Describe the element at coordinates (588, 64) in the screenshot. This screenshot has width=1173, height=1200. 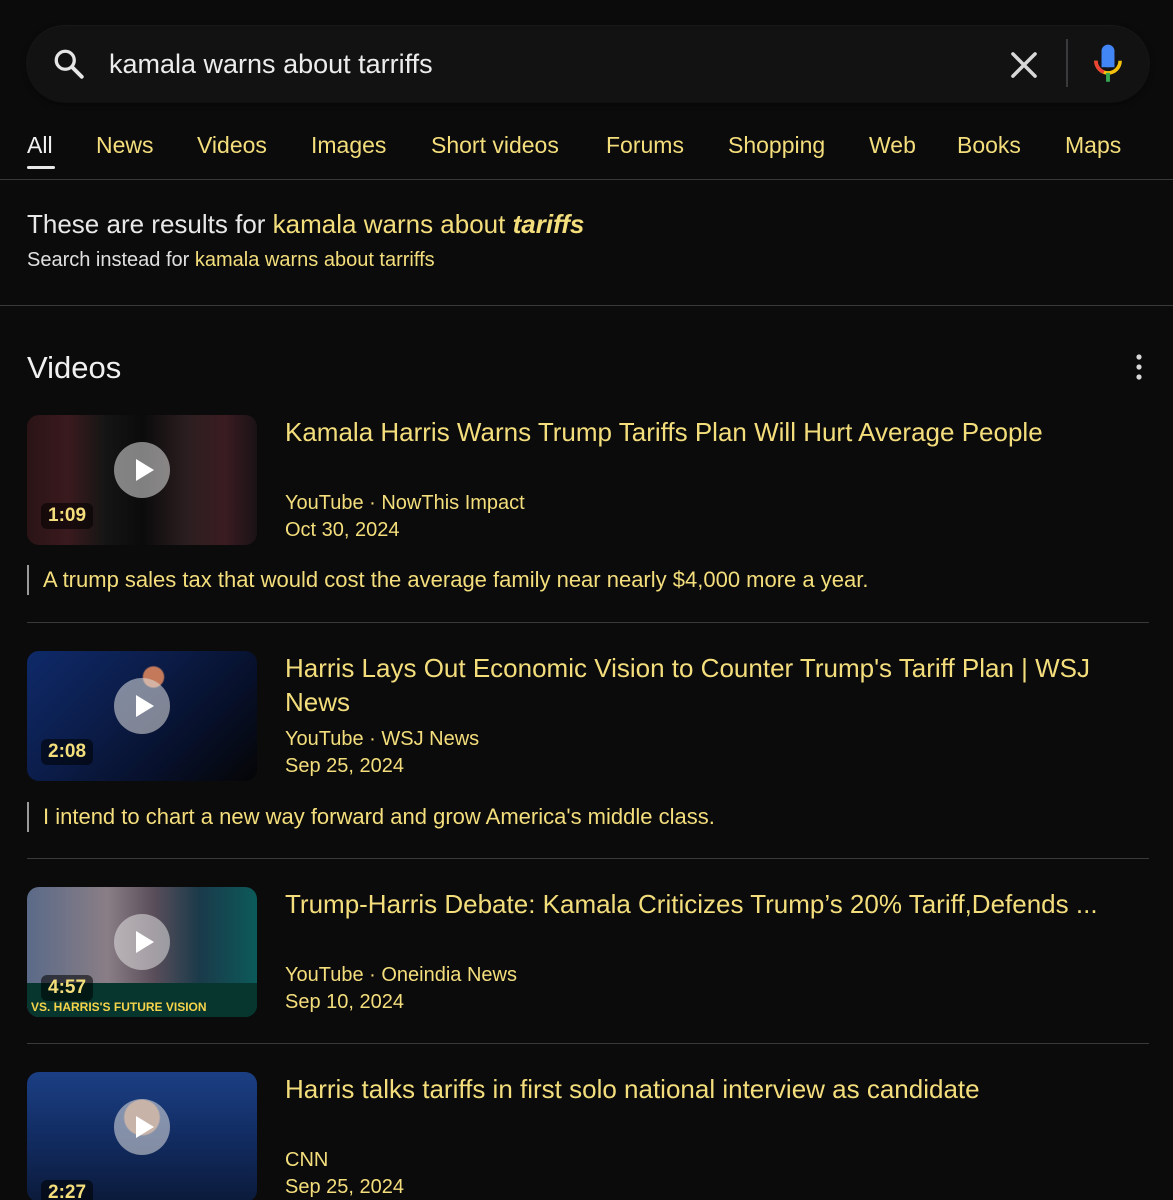
I see `search-bar: kamala warns about tarriffs` at that location.